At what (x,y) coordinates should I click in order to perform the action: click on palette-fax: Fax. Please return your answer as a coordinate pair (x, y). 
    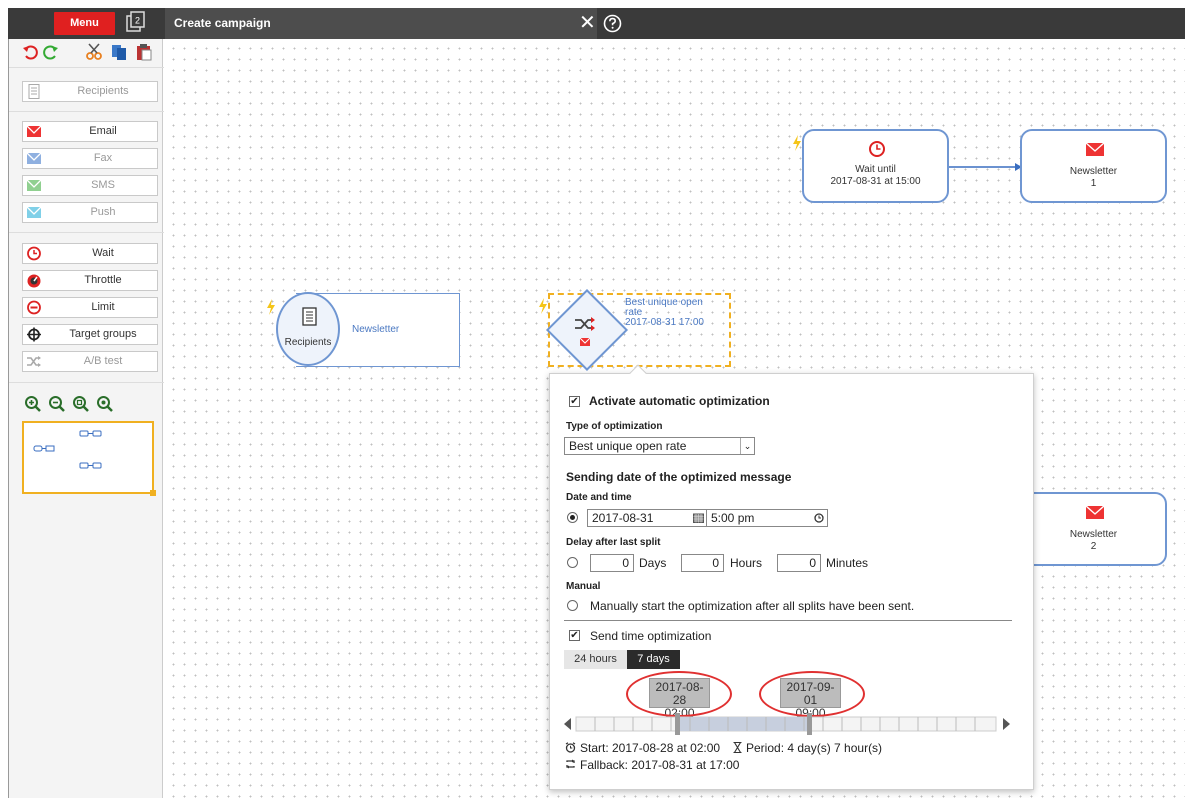
    Looking at the image, I should click on (90, 158).